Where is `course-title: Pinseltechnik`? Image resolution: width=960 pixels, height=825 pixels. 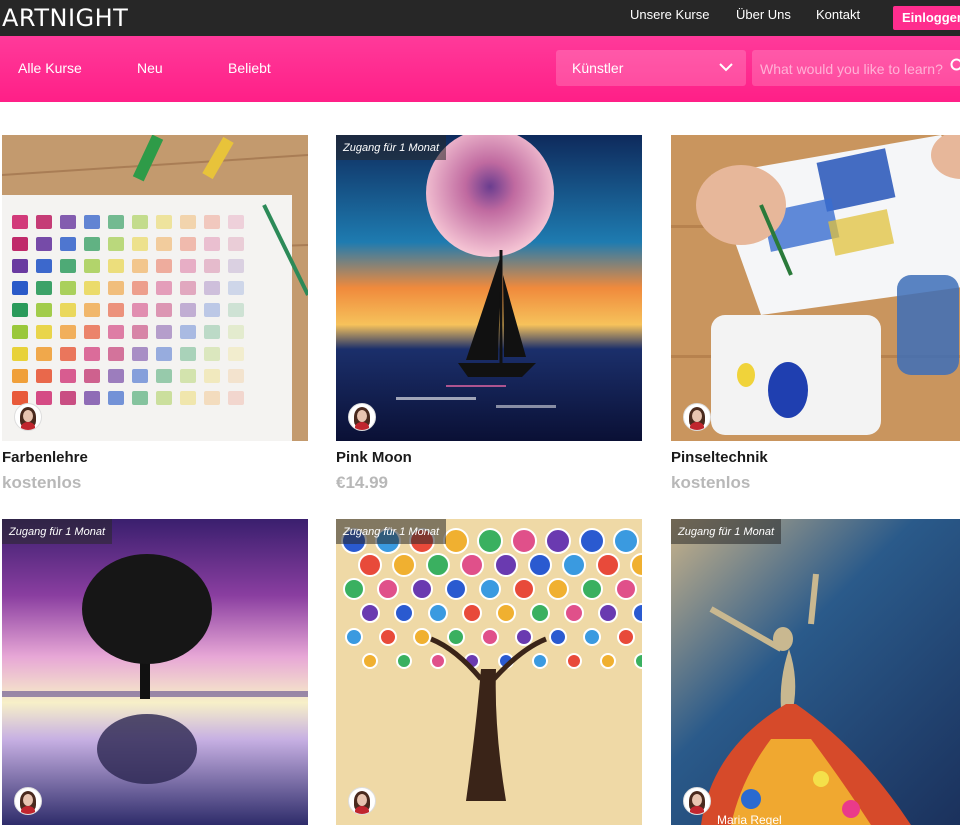
course-title: Pinseltechnik is located at coordinates (815, 458).